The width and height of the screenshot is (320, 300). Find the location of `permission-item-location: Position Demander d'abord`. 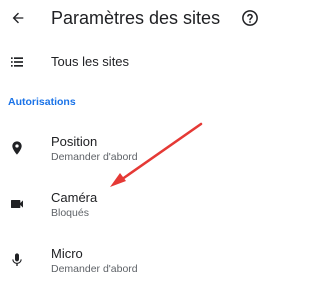

permission-item-location: Position Demander d'abord is located at coordinates (134, 150).